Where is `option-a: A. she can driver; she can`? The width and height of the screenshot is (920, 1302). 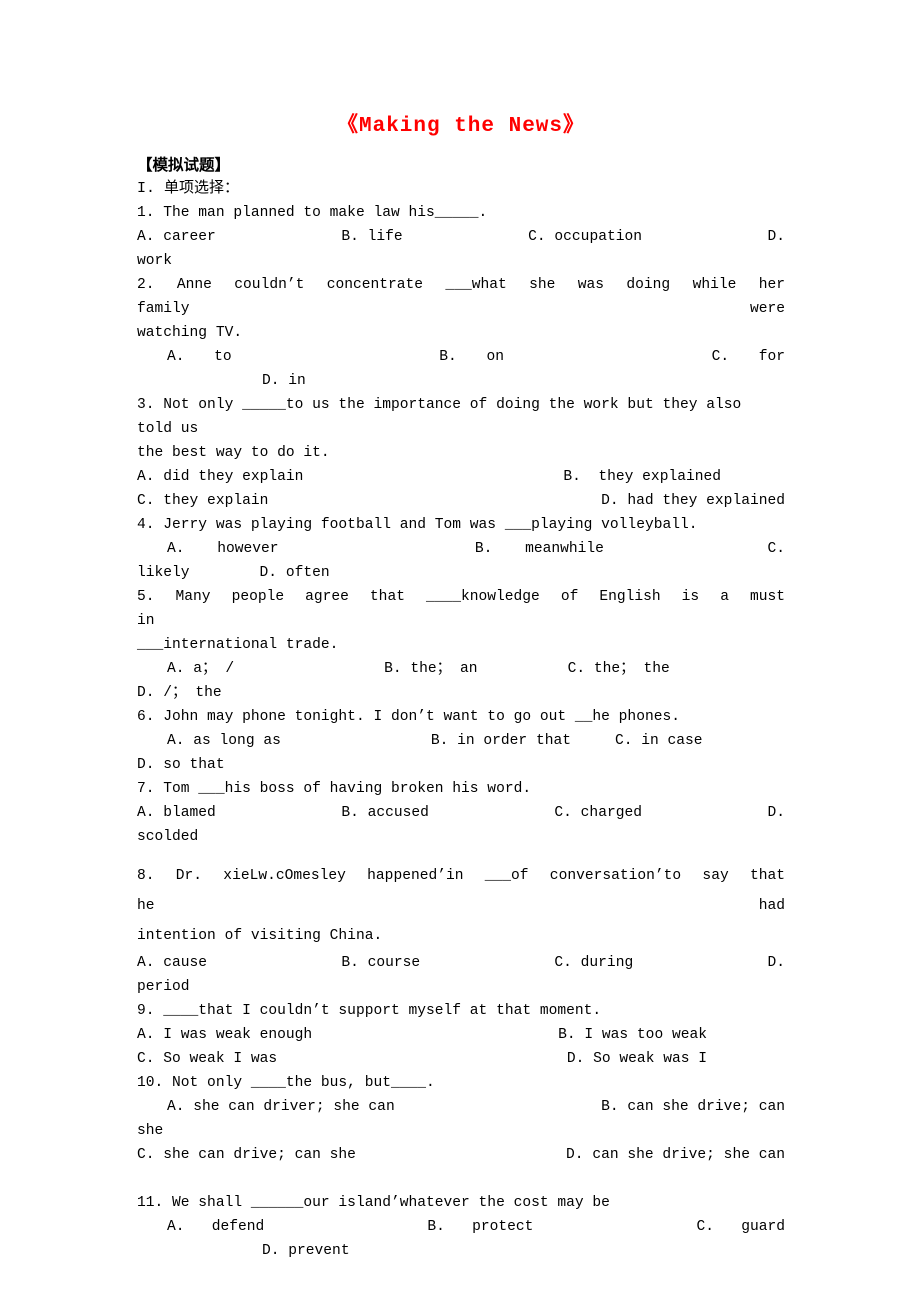
option-a: A. she can driver; she can is located at coordinates (281, 1107).